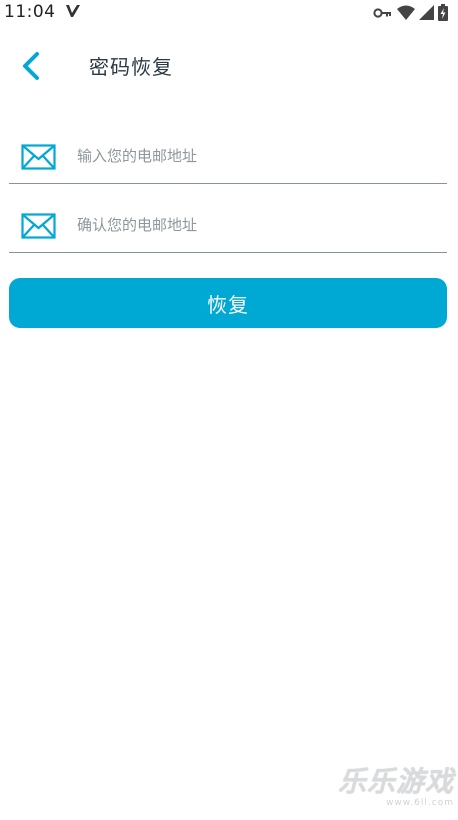  Describe the element at coordinates (443, 12) in the screenshot. I see `battery-charging-icon` at that location.